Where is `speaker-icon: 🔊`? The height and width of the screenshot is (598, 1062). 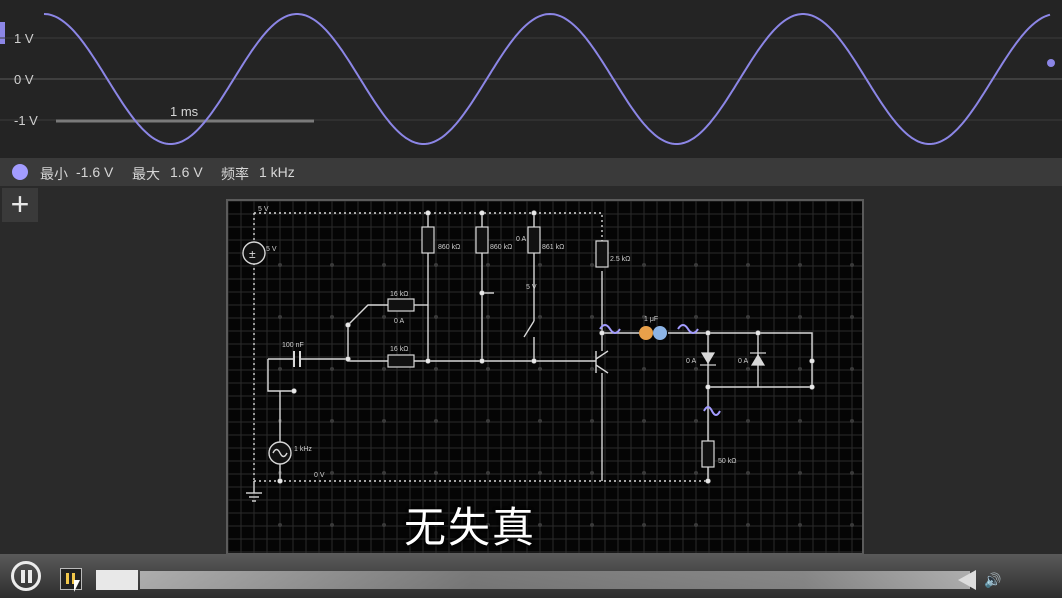
speaker-icon: 🔊 is located at coordinates (992, 580).